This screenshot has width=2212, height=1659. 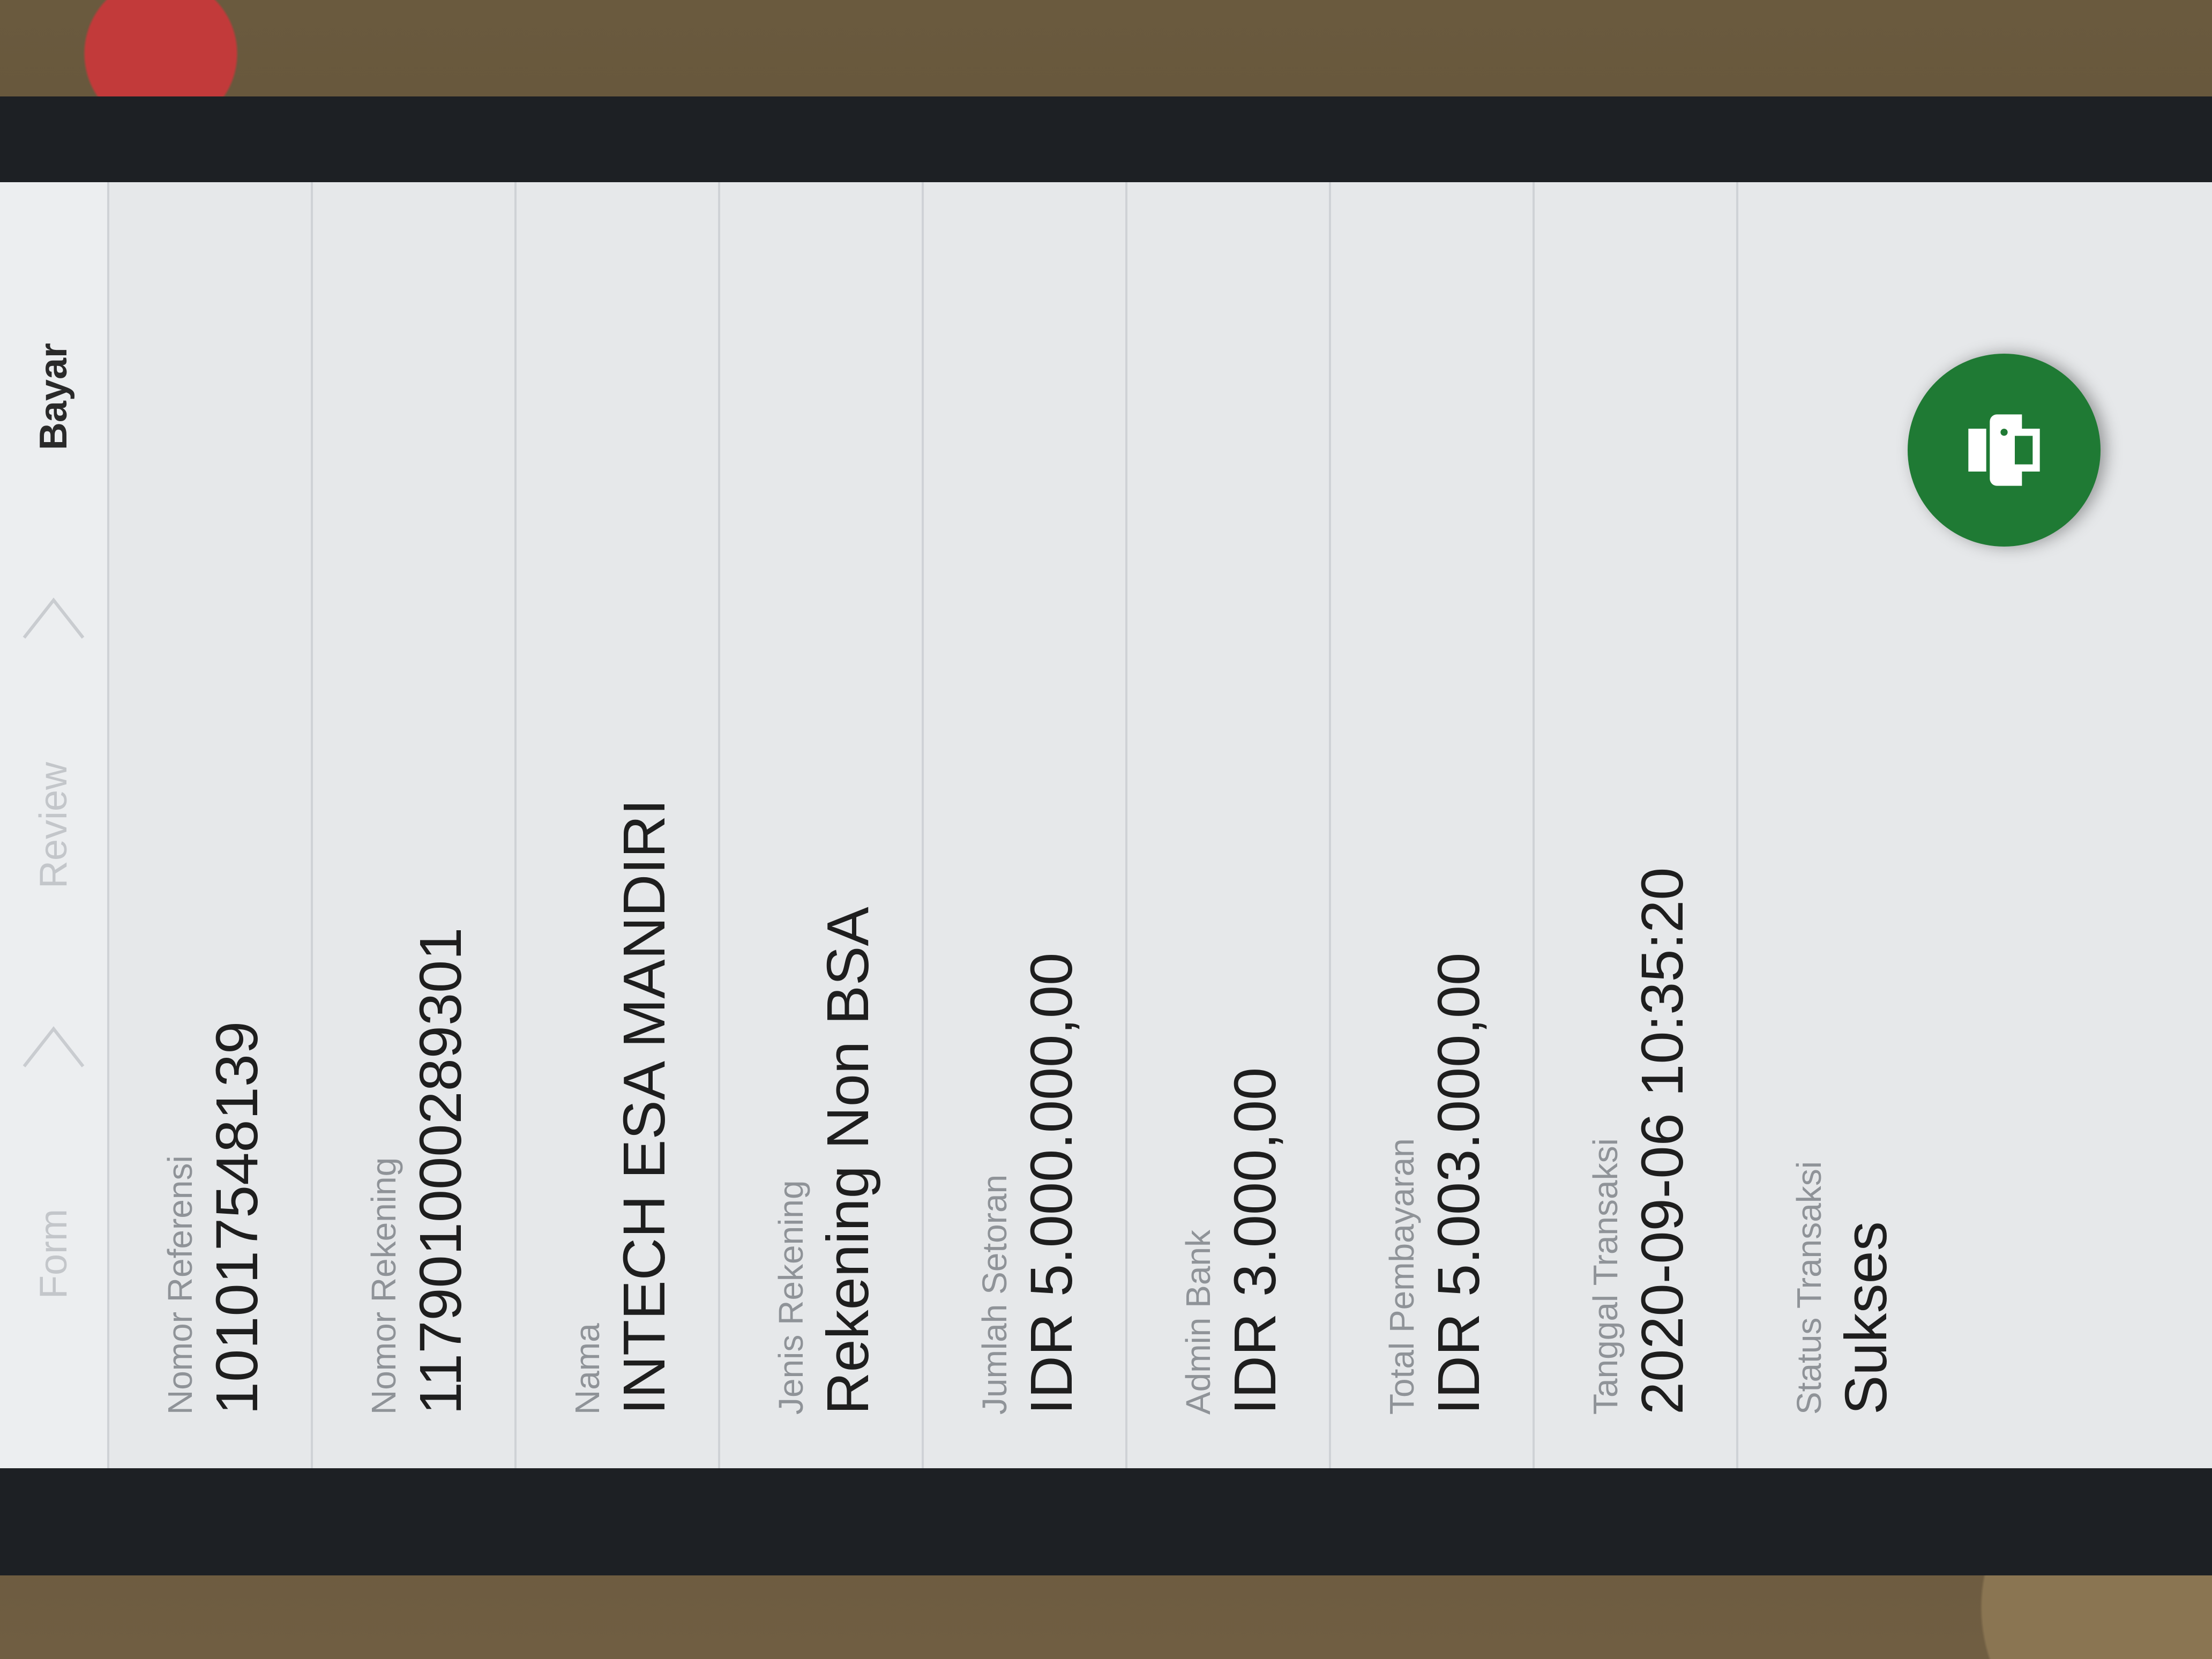 I want to click on detail-value: 2020-09-06 10:35:20, so click(x=1662, y=1141).